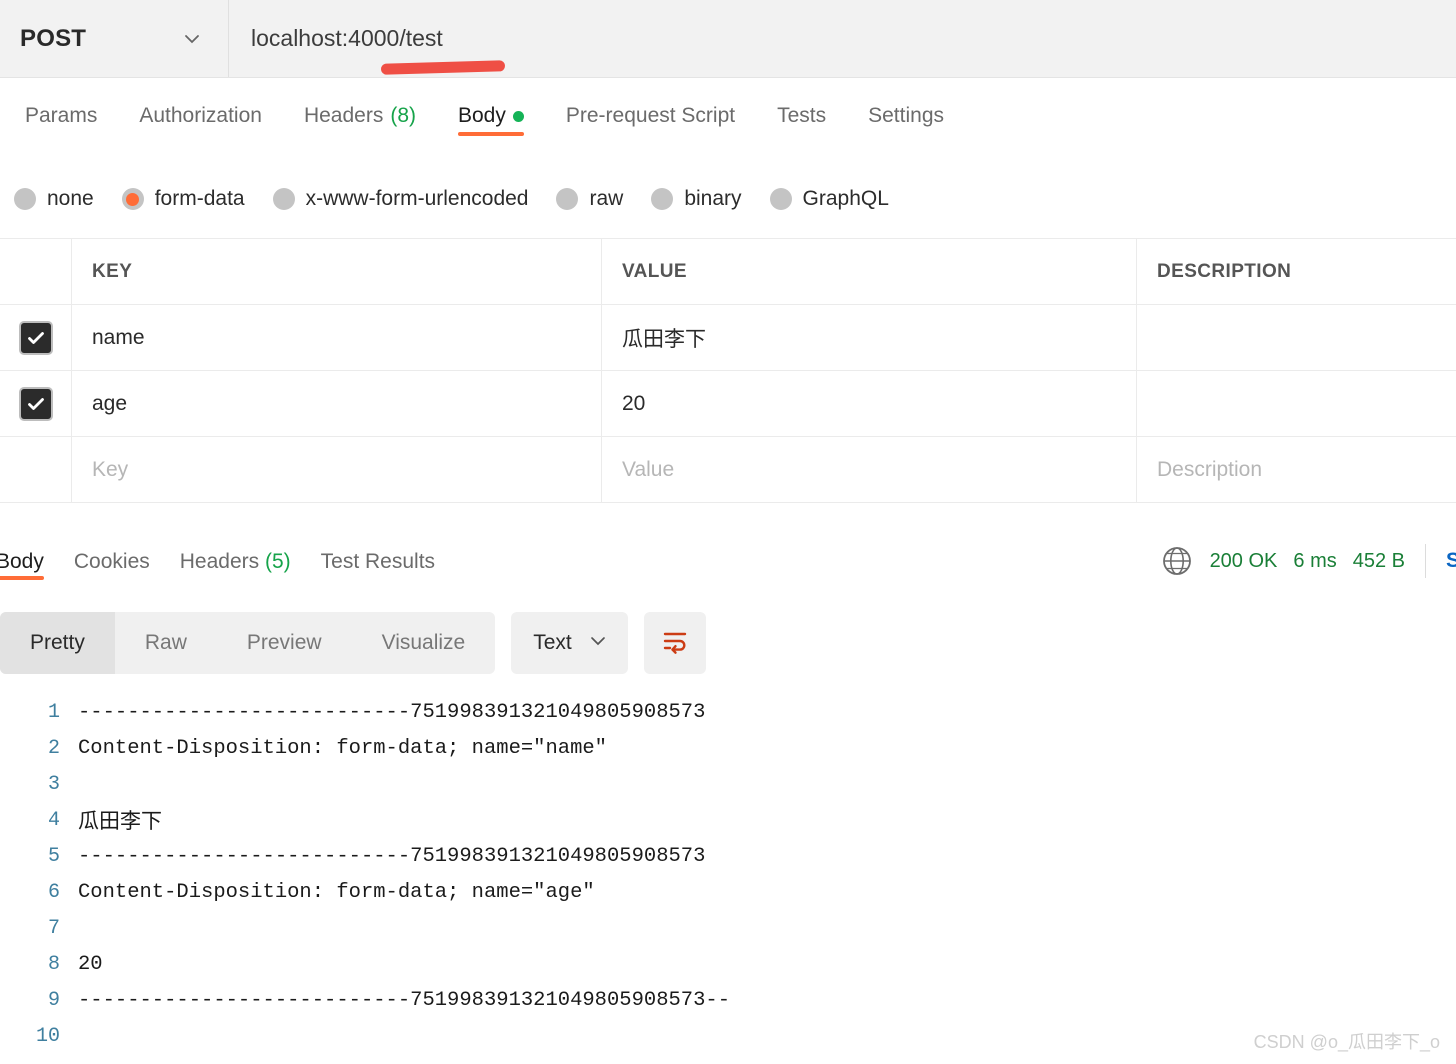 Image resolution: width=1456 pixels, height=1064 pixels. I want to click on body-type-x-www-form-urlencoded: x-www-form-urlencoded, so click(400, 199).